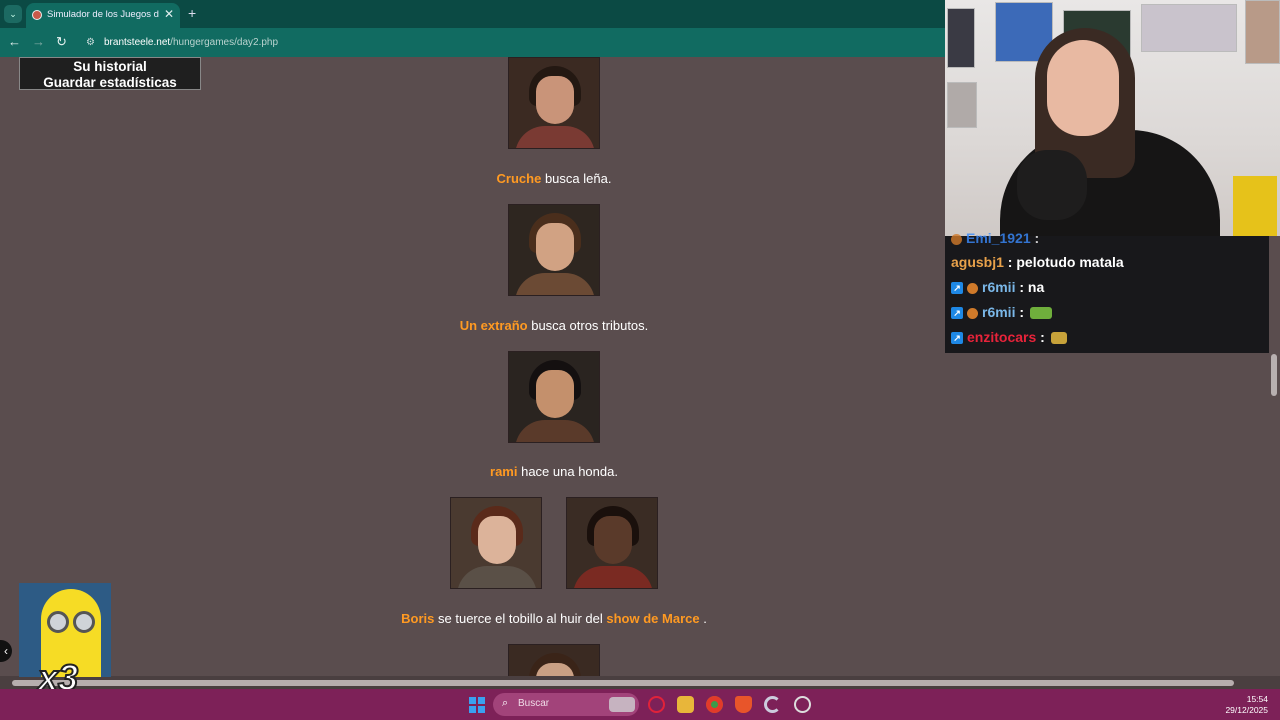  I want to click on new-tab-button: +, so click(192, 13).